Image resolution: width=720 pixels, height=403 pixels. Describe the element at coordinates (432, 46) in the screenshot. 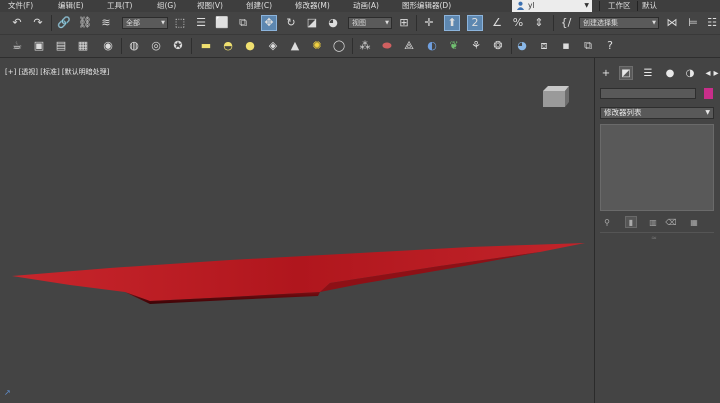

I see `globe-icon: ◐` at that location.